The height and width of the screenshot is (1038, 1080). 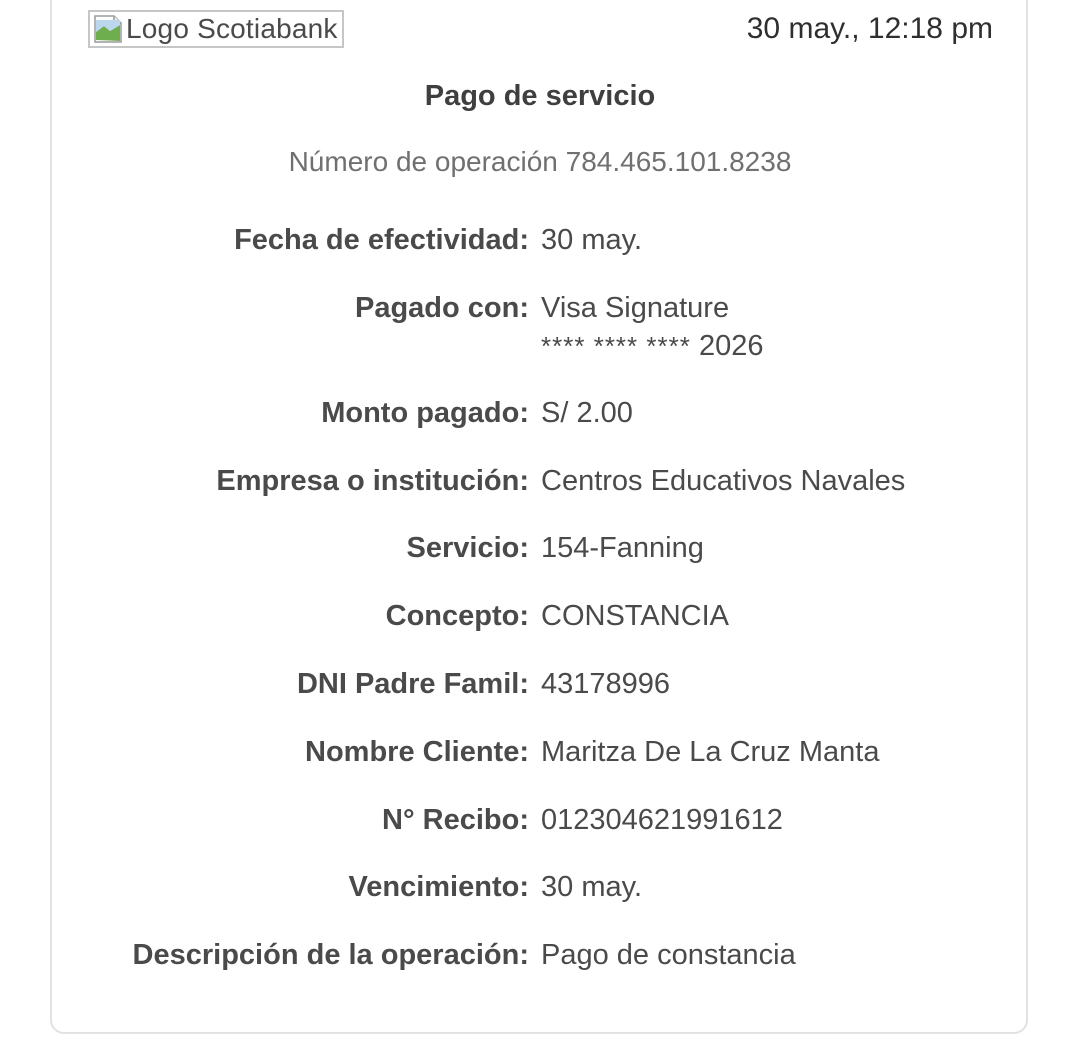 I want to click on broken-image-icon, so click(x=108, y=29).